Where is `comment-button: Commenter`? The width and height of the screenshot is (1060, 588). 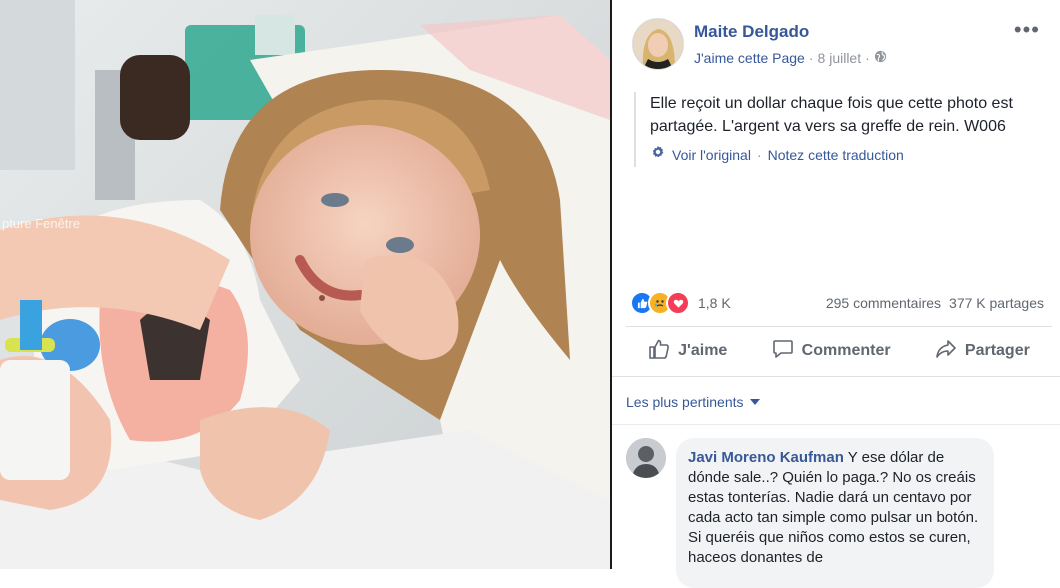 comment-button: Commenter is located at coordinates (831, 351).